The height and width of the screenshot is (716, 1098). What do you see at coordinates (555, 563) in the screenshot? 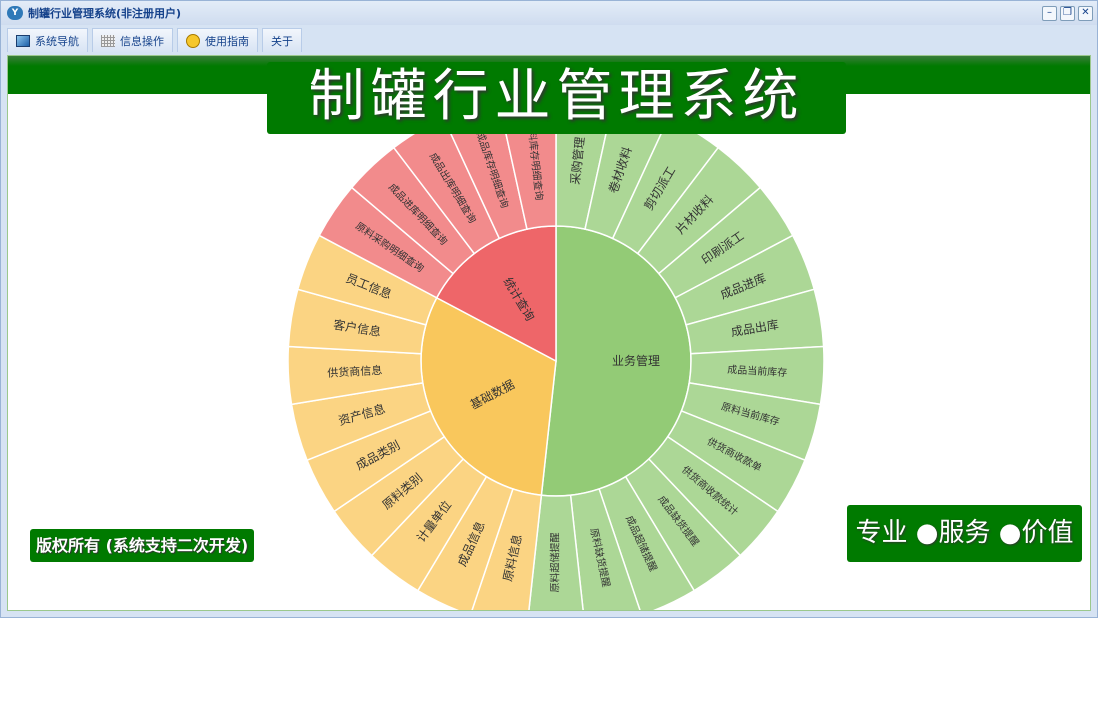
I see `sunburst-label: 原料超储提醒` at bounding box center [555, 563].